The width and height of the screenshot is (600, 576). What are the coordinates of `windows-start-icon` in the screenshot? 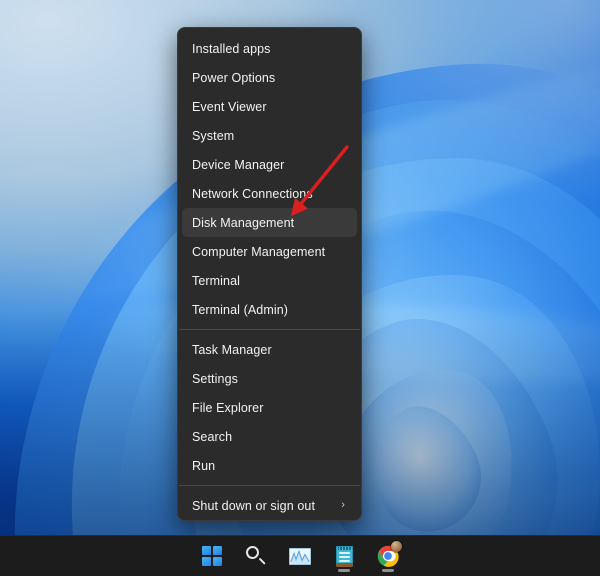 It's located at (212, 556).